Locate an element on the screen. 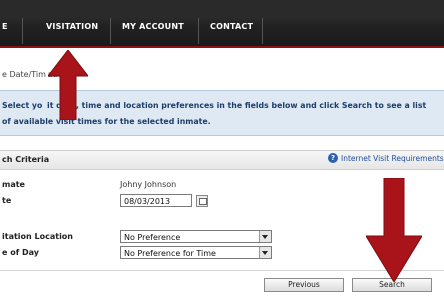 The image size is (444, 298). search-criteria-title: ch Criteria is located at coordinates (26, 159).